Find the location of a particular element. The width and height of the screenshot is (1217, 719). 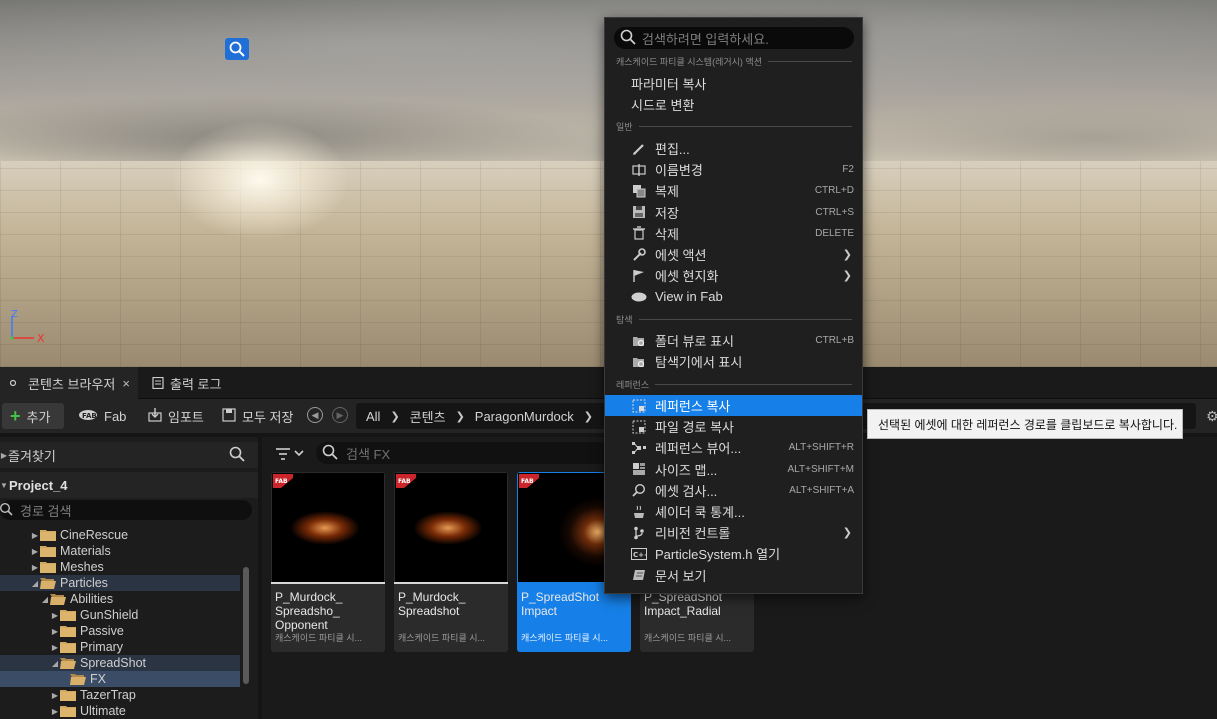

flag-icon is located at coordinates (639, 276).